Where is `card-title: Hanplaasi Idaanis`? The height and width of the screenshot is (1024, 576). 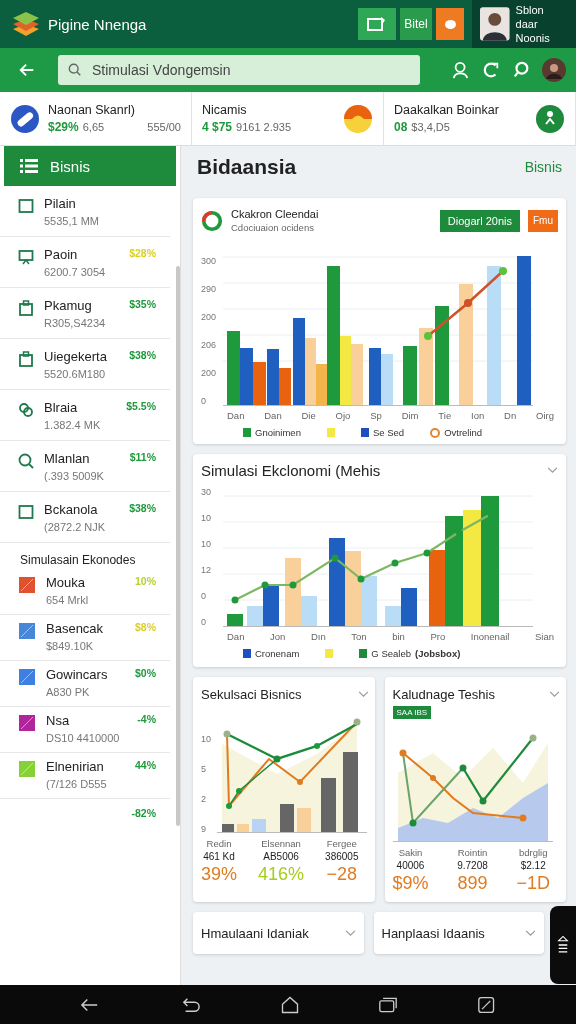
card-title: Hanplaasi Idaanis is located at coordinates (433, 933).